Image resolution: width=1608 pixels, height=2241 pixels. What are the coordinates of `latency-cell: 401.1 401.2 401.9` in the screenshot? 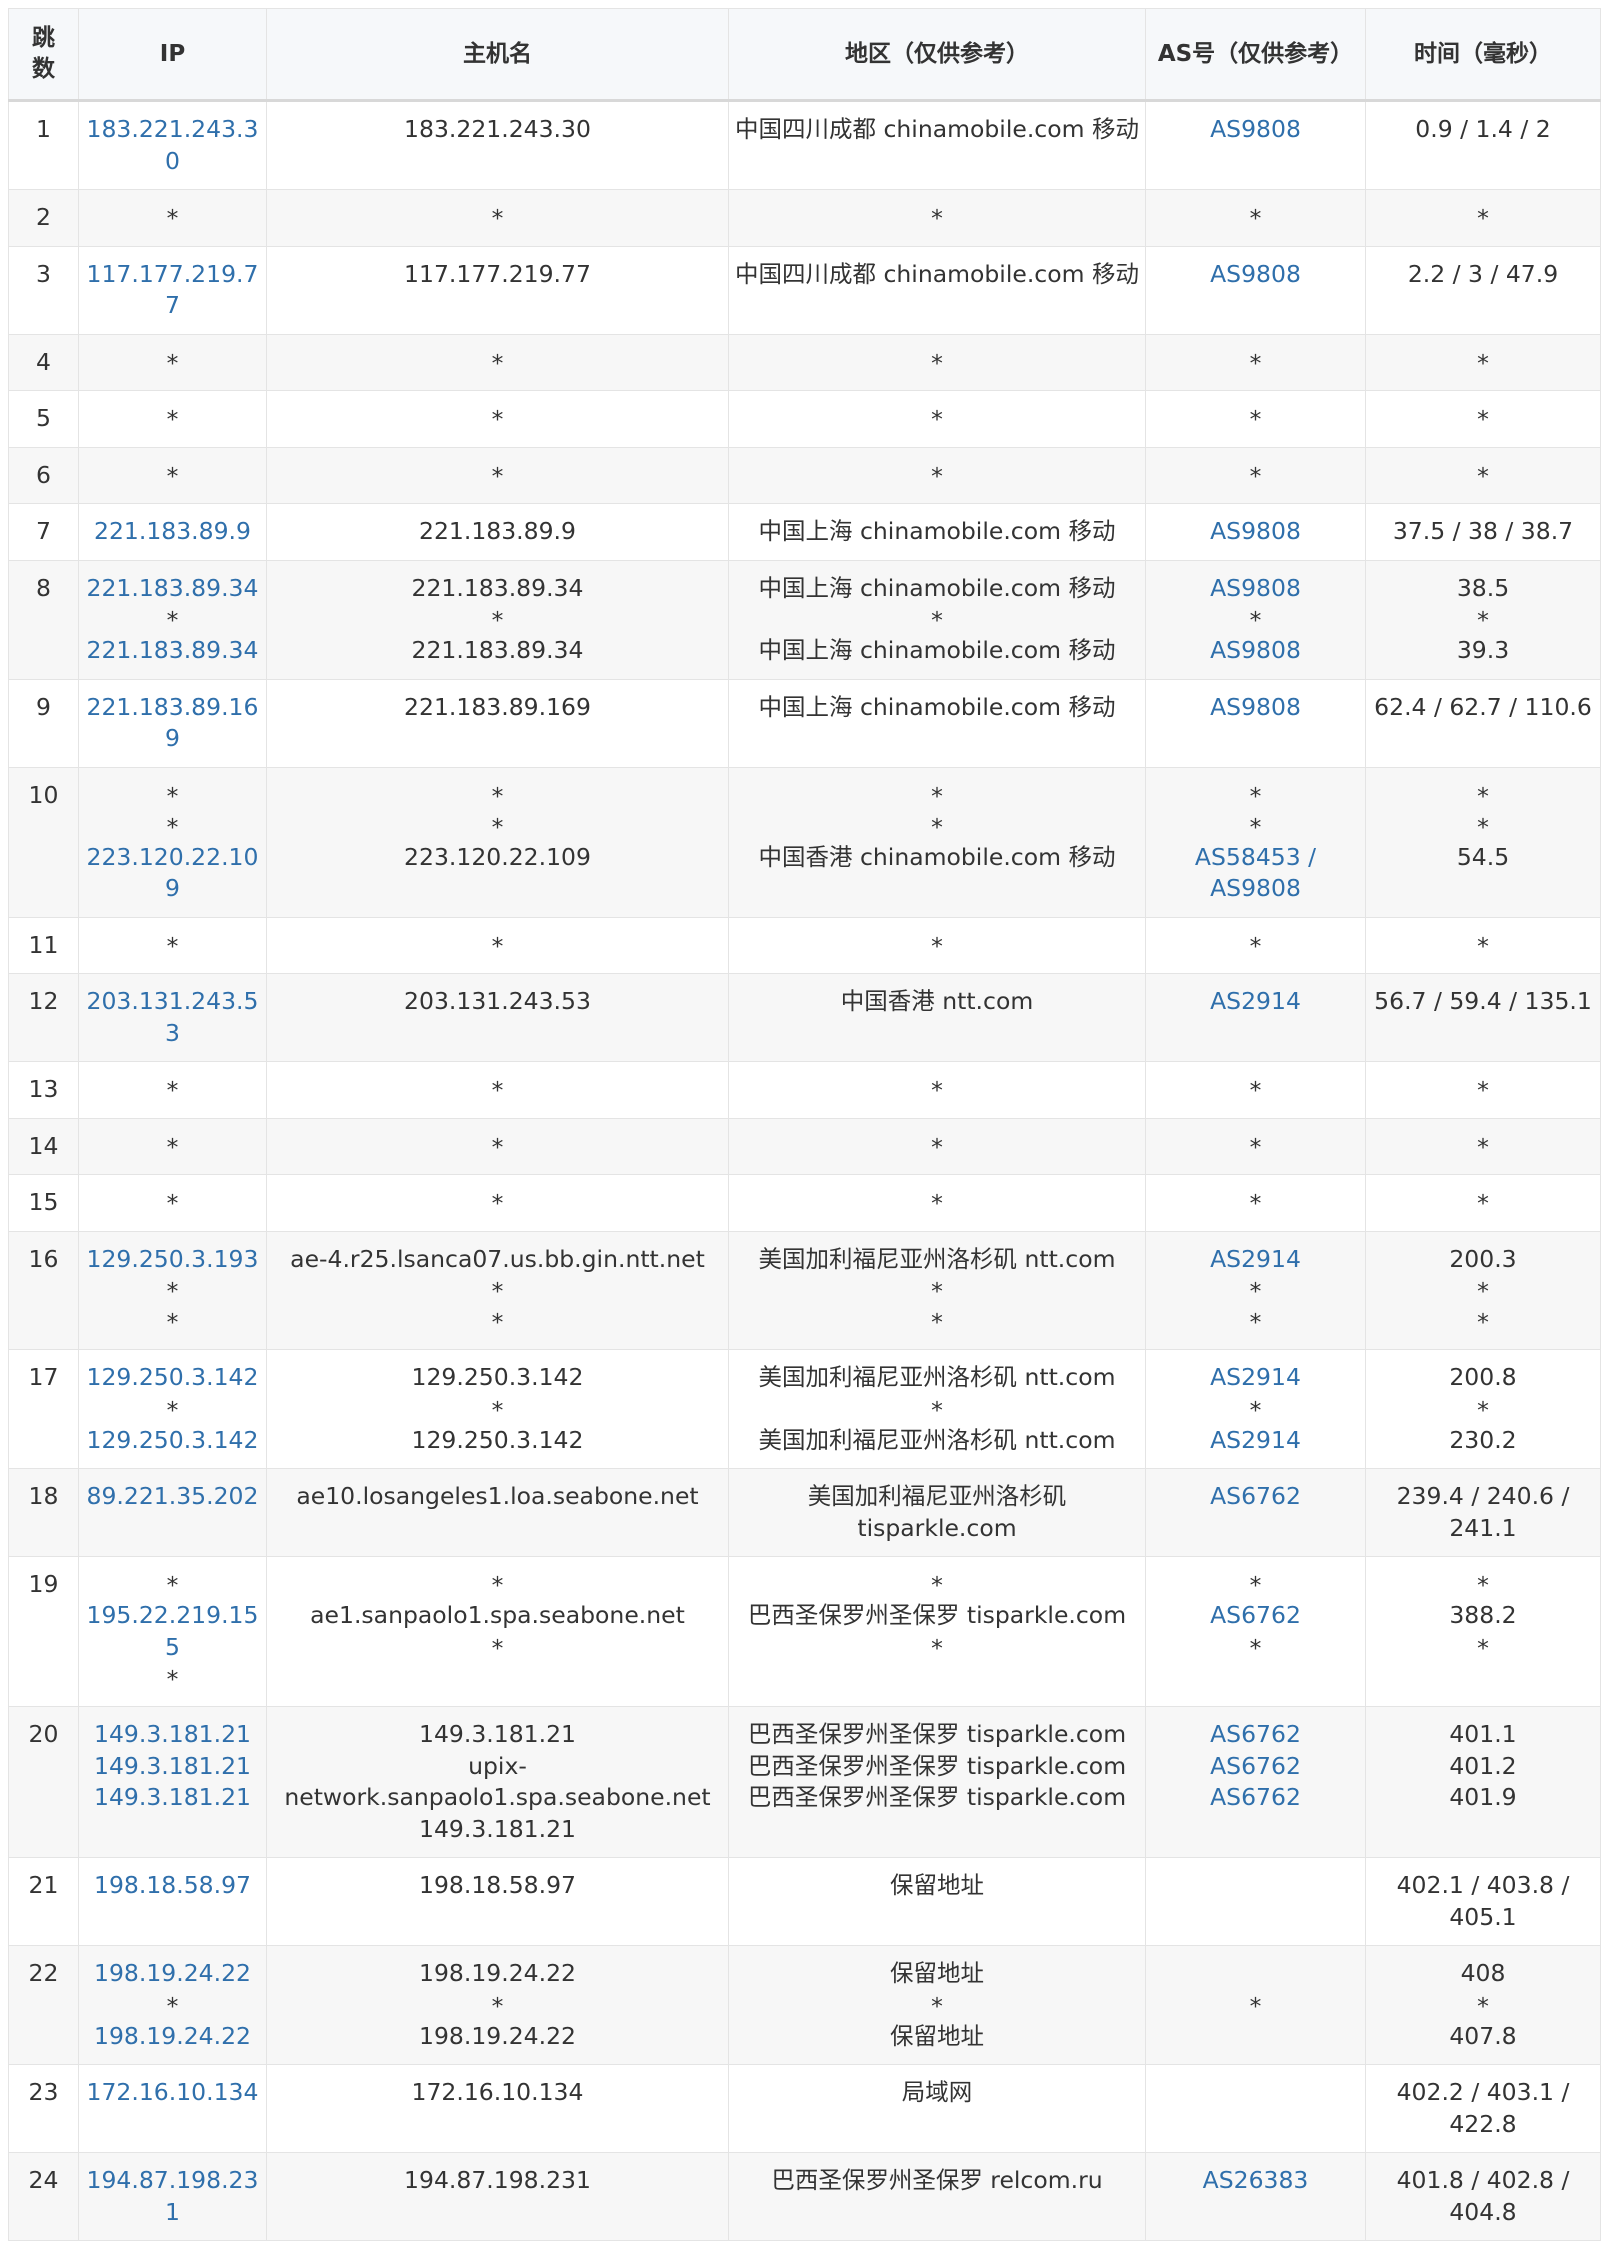 It's located at (1483, 1782).